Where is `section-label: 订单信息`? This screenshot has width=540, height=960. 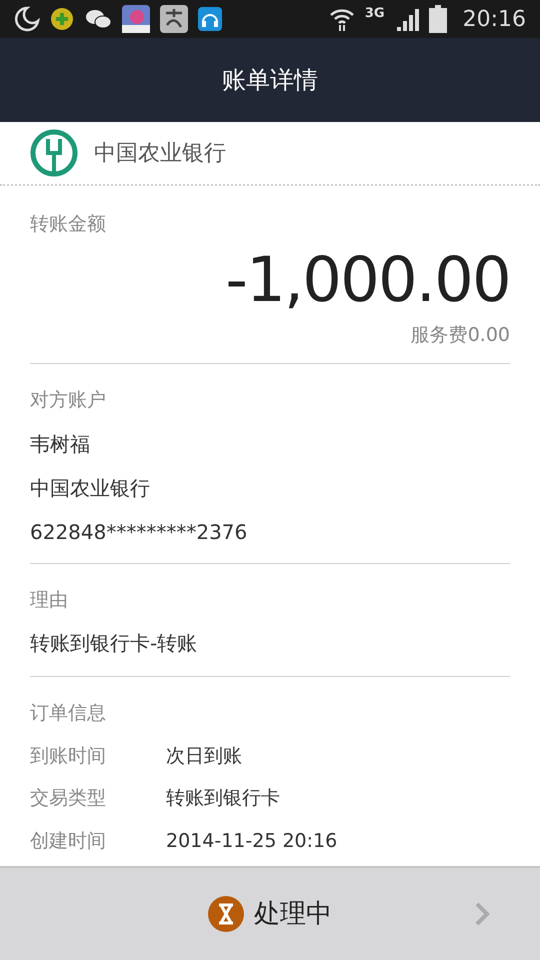
section-label: 订单信息 is located at coordinates (68, 713).